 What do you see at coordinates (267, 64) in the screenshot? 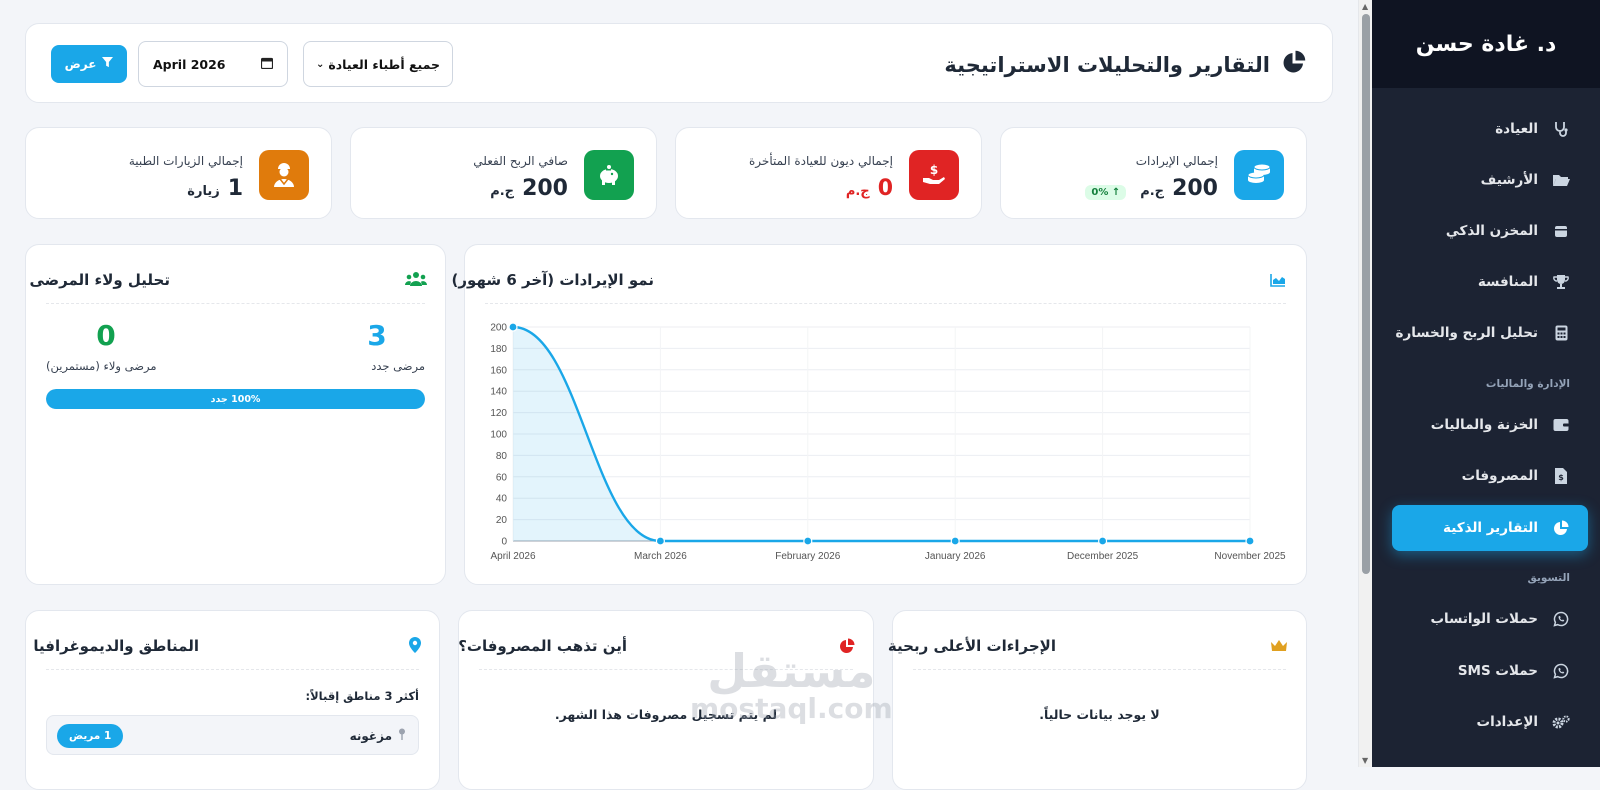
I see `calendar-icon` at bounding box center [267, 64].